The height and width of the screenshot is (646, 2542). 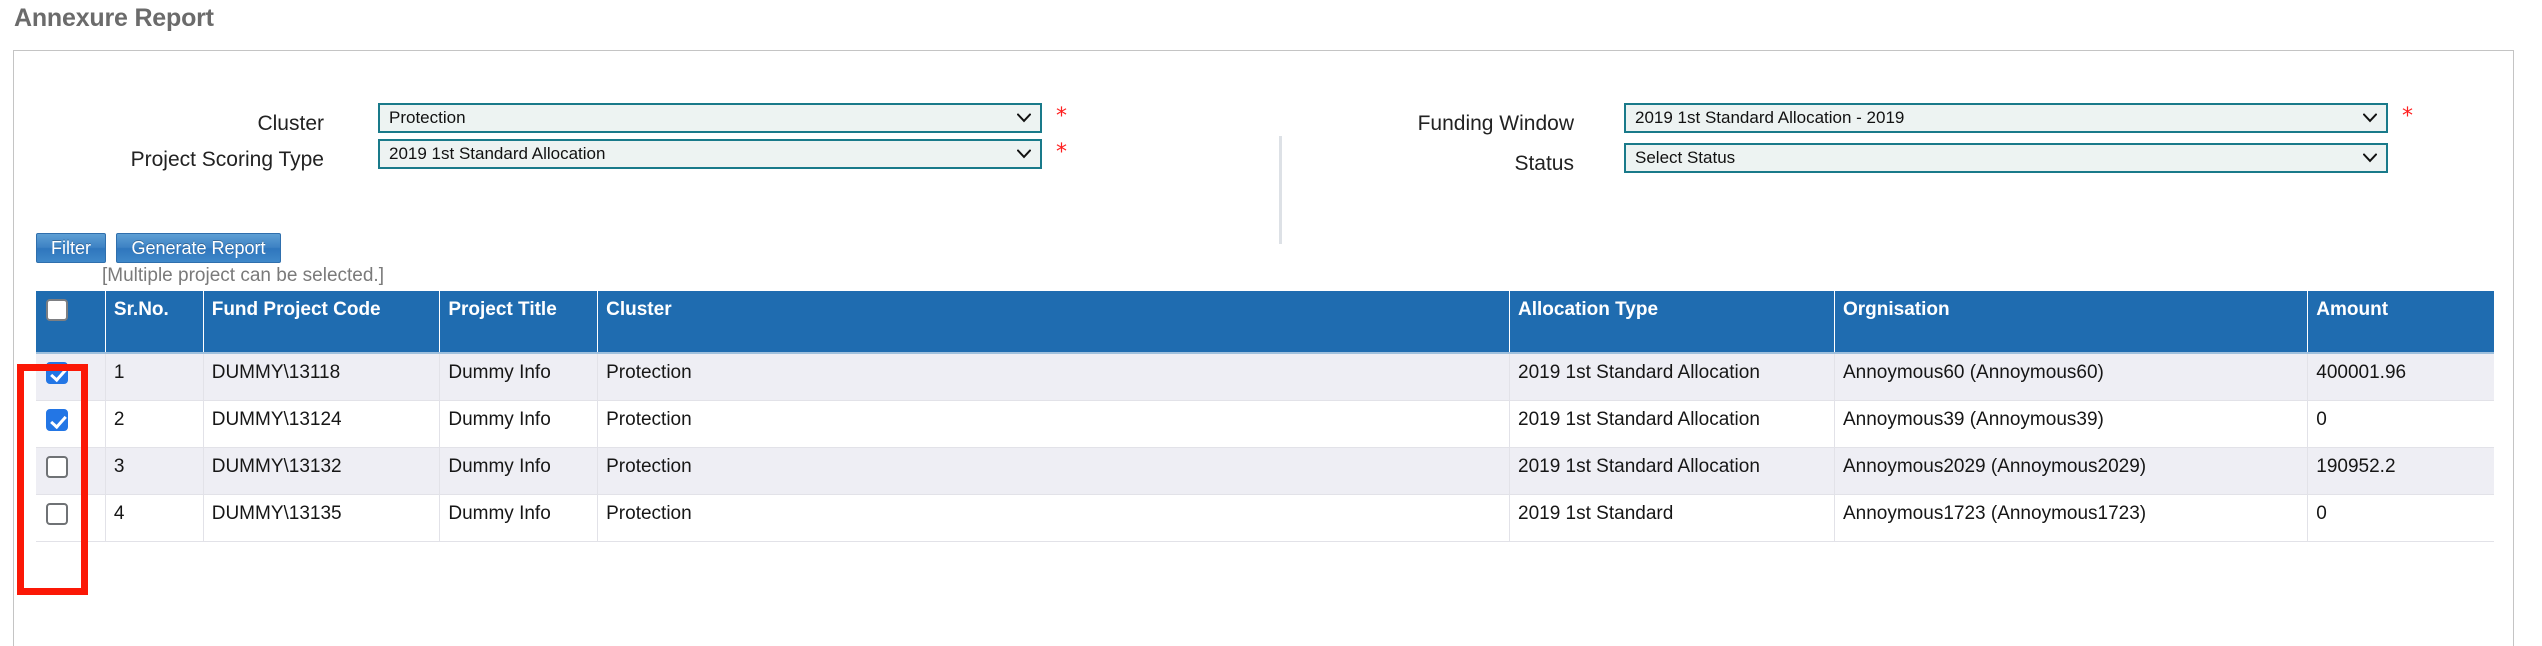 I want to click on column-header-srno: Sr.No., so click(x=154, y=322).